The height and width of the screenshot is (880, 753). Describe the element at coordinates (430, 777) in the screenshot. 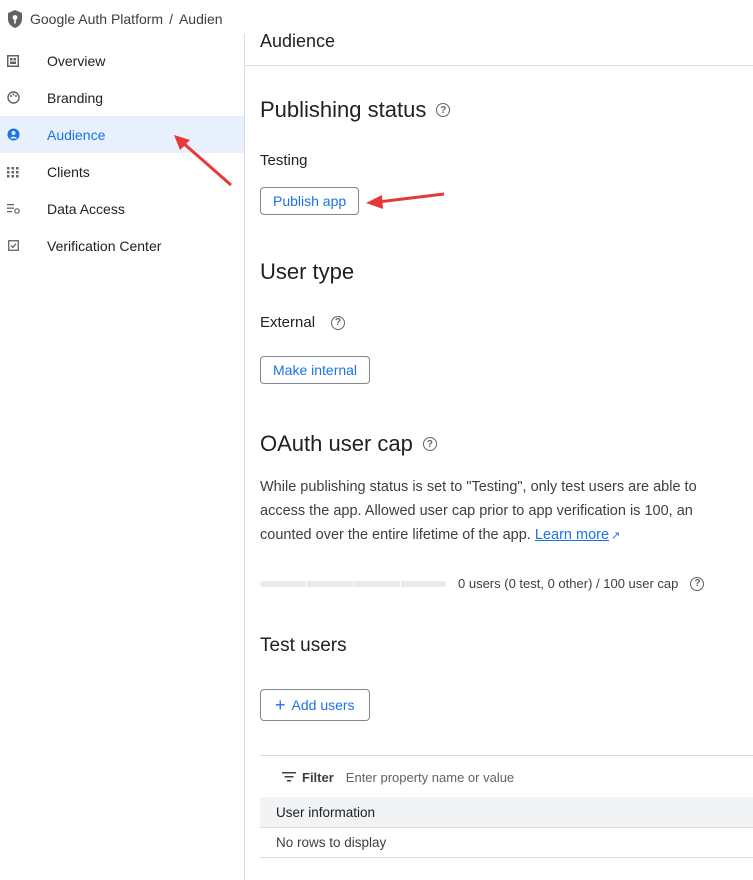

I see `filter-input: Enter property name or value` at that location.